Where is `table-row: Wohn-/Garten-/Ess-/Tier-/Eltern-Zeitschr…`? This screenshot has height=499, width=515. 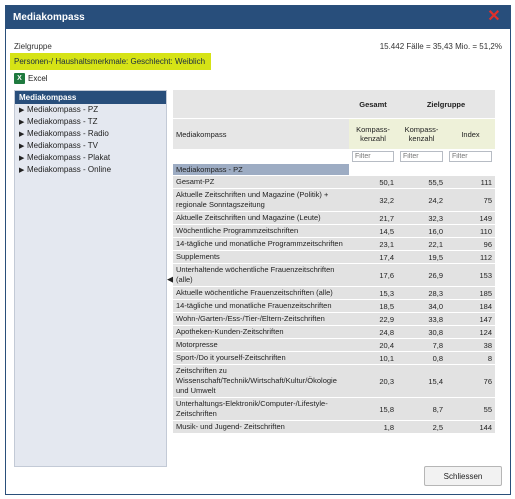 table-row: Wohn-/Garten-/Ess-/Tier-/Eltern-Zeitschr… is located at coordinates (334, 319).